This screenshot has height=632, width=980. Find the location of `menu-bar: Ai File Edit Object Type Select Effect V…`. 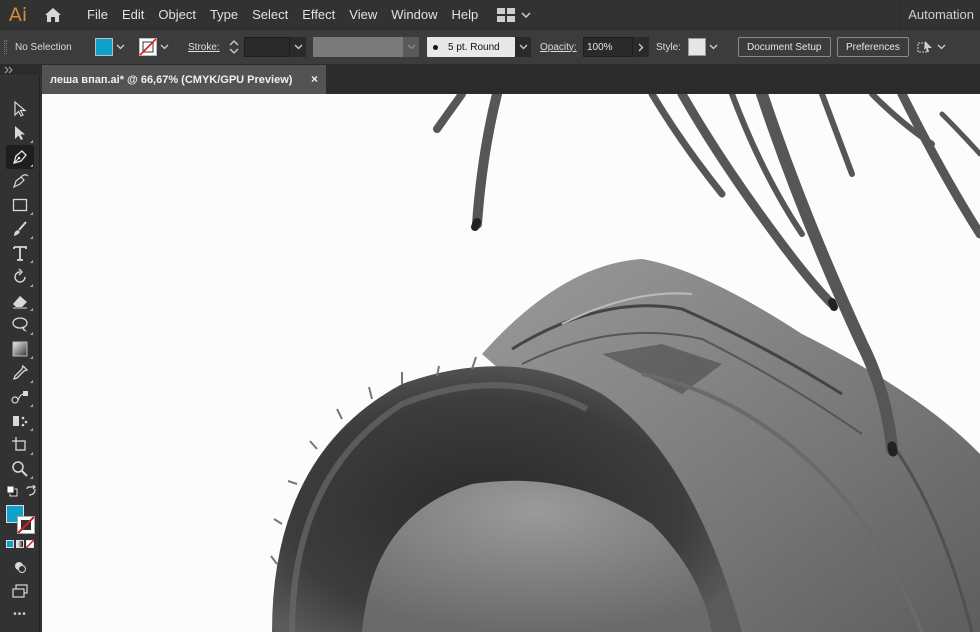

menu-bar: Ai File Edit Object Type Select Effect V… is located at coordinates (490, 14).